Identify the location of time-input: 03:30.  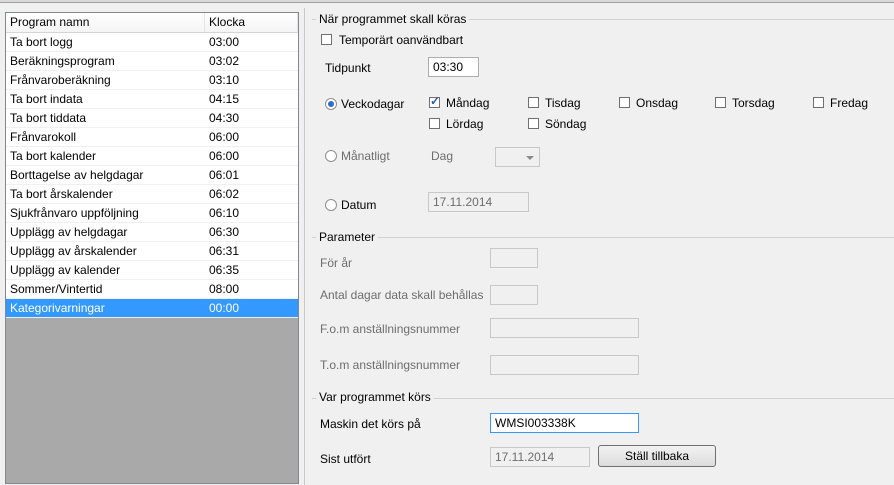
(453, 67).